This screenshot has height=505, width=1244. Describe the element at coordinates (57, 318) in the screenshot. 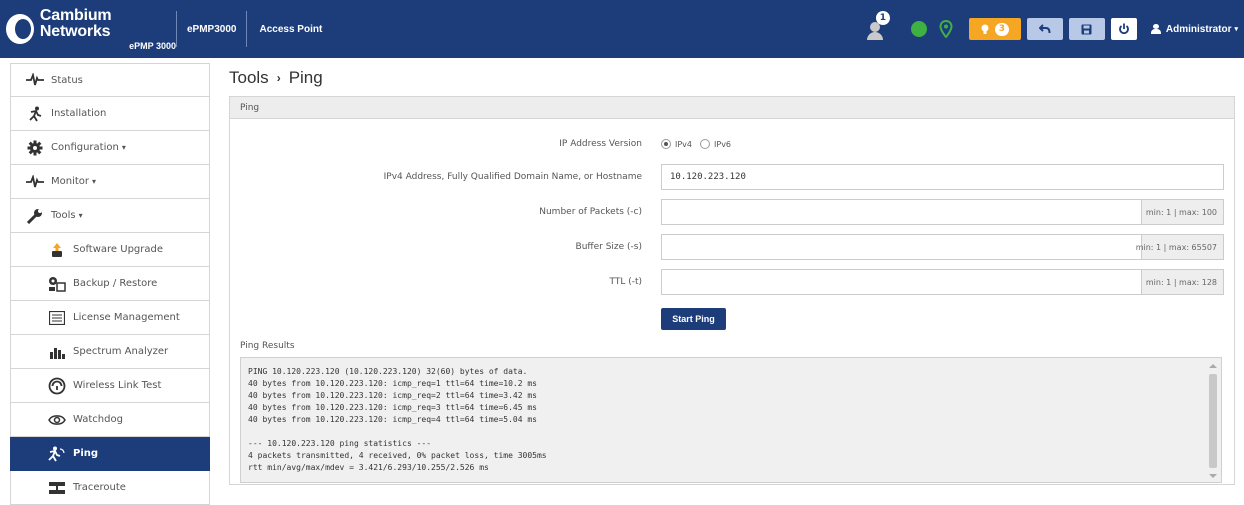

I see `license-icon` at that location.